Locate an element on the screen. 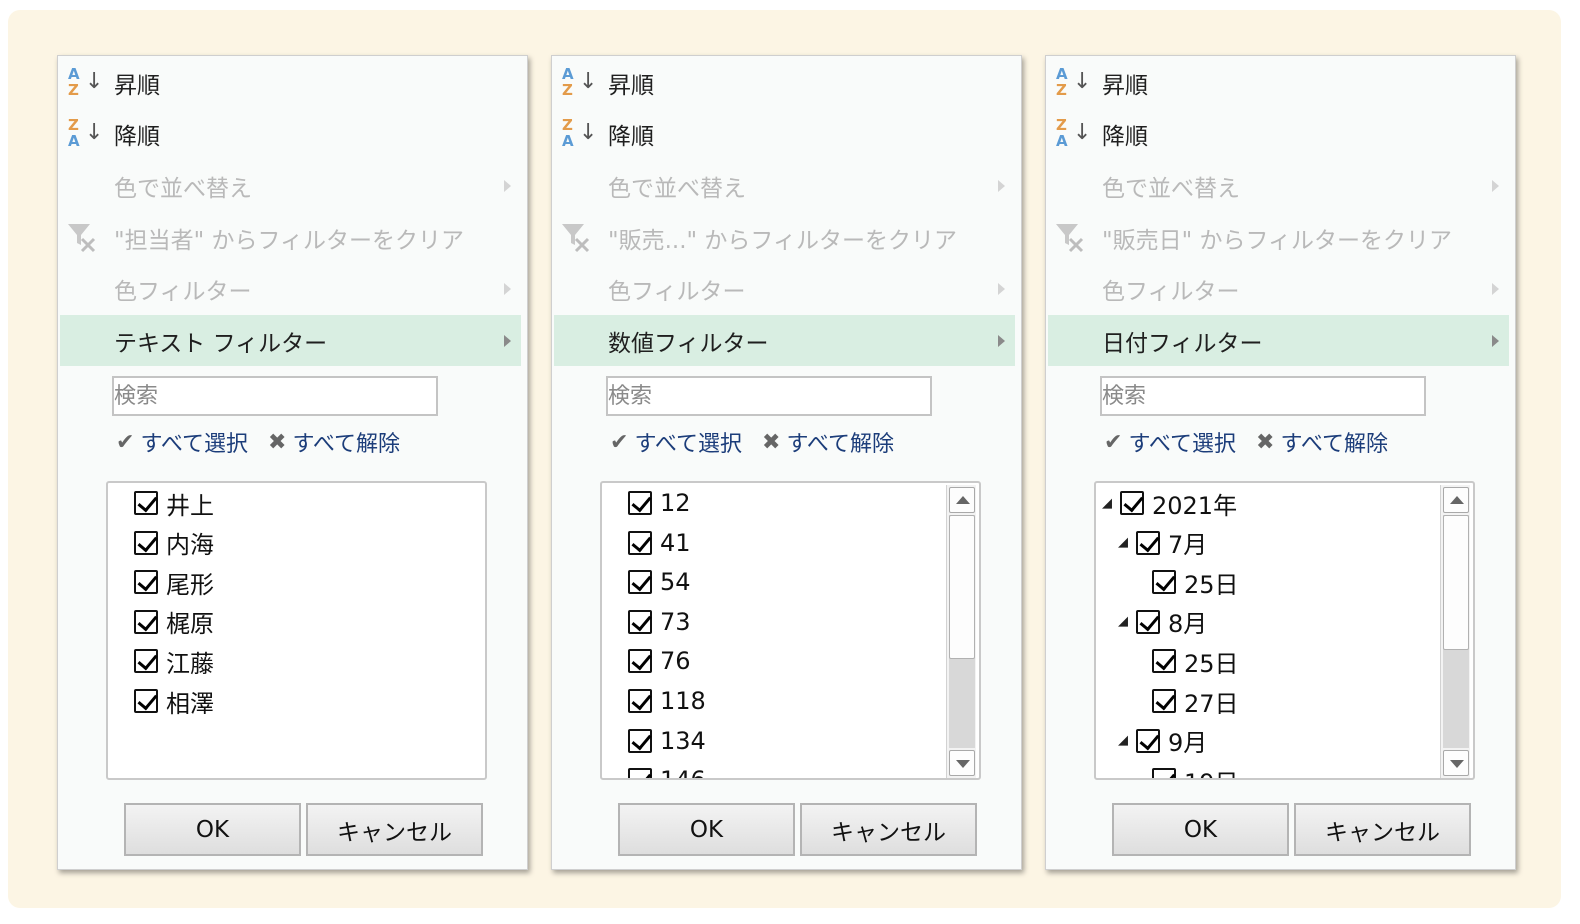 This screenshot has height=924, width=1580. list-item-label: 54 is located at coordinates (675, 582).